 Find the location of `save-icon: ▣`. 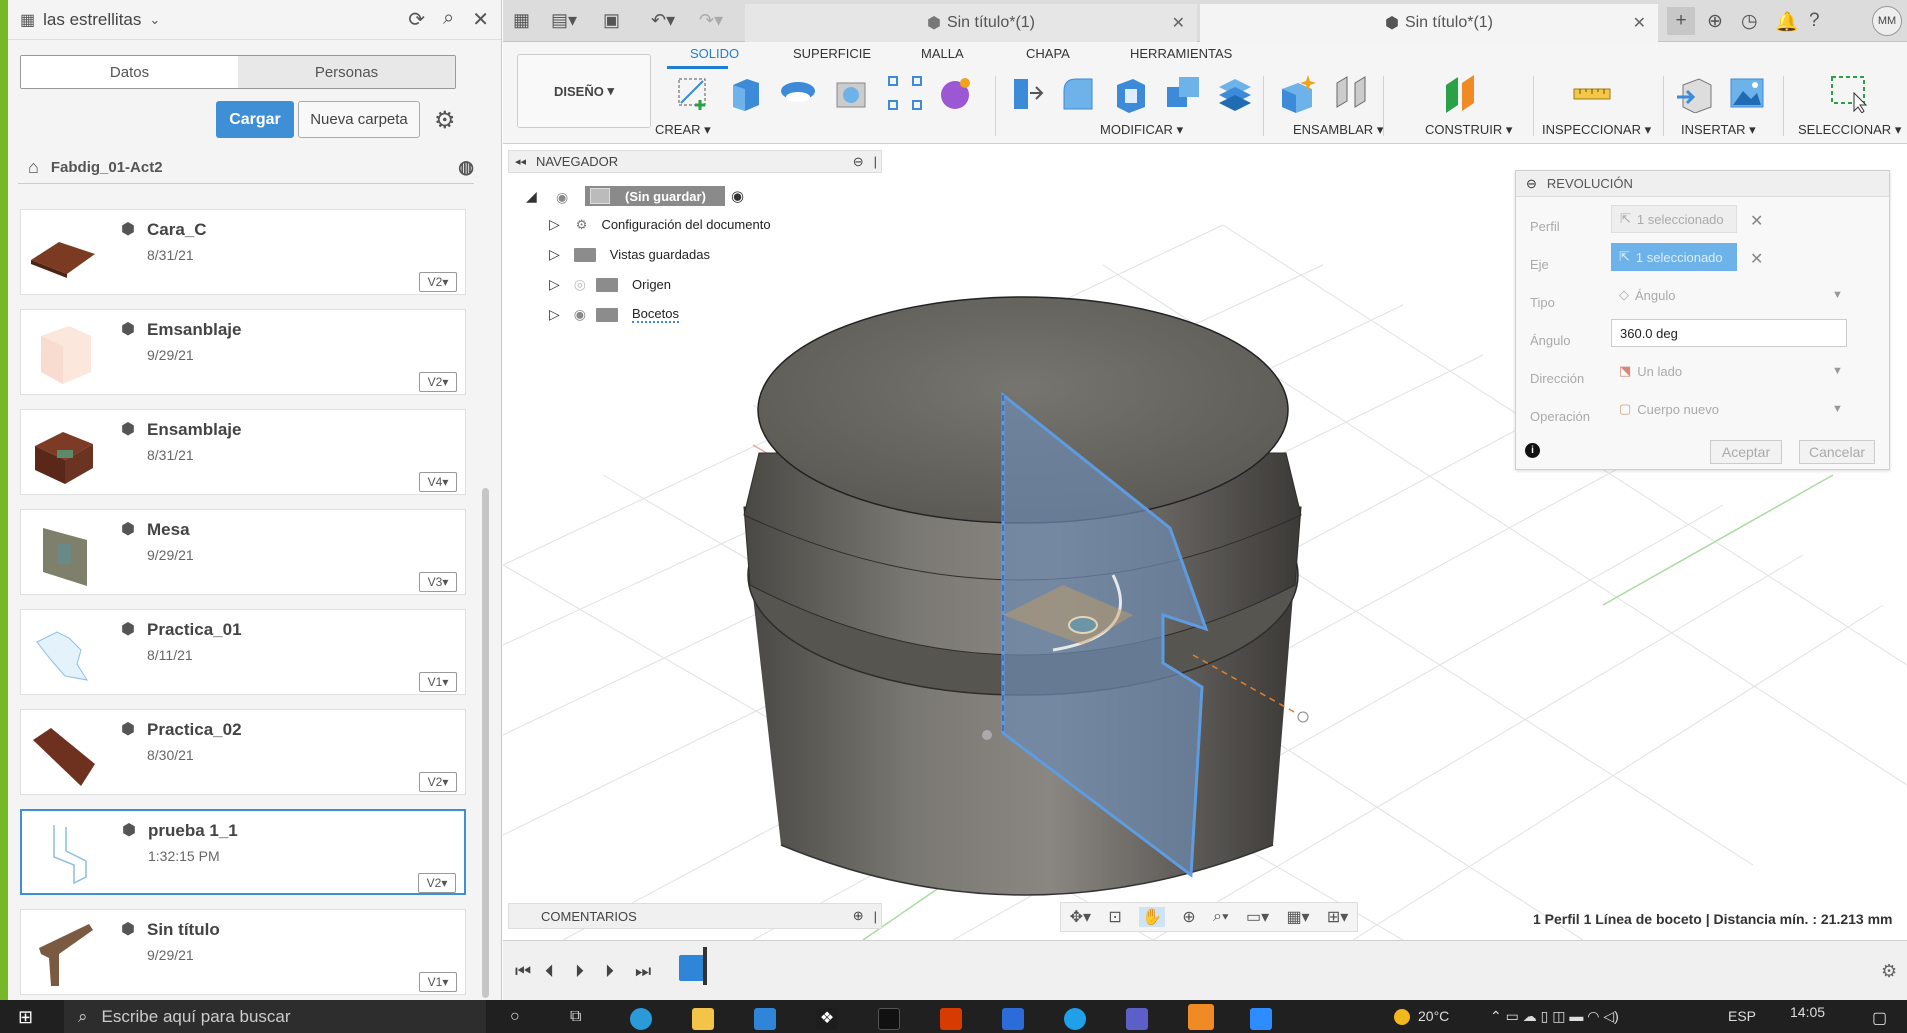

save-icon: ▣ is located at coordinates (611, 20).